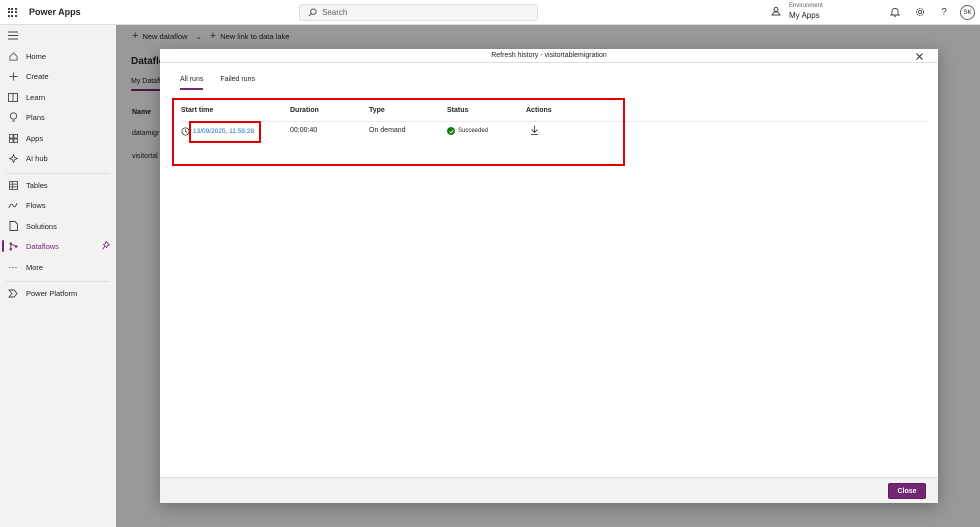  What do you see at coordinates (13, 158) in the screenshot?
I see `ai-hub-icon` at bounding box center [13, 158].